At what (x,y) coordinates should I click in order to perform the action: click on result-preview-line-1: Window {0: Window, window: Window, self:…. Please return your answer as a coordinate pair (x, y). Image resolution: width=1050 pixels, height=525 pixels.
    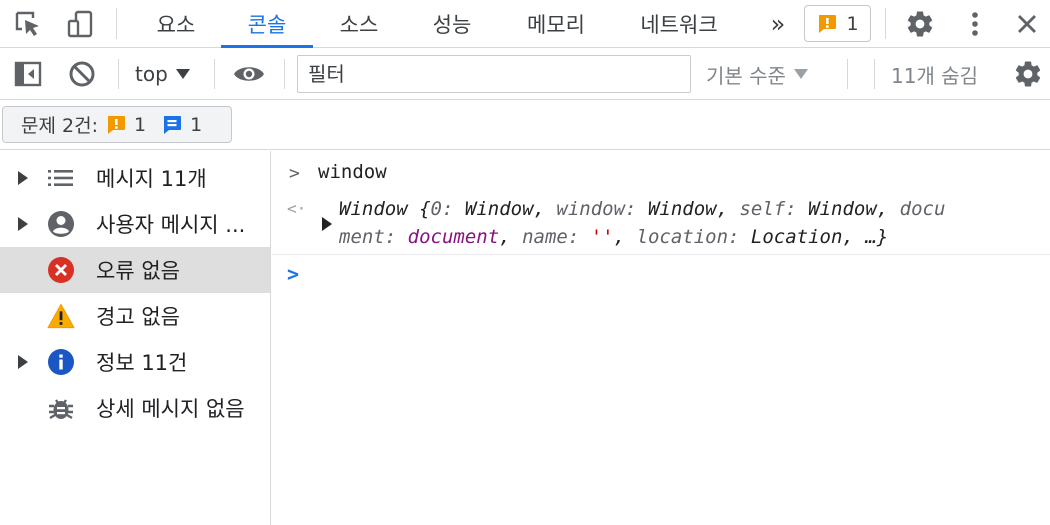
    Looking at the image, I should click on (642, 209).